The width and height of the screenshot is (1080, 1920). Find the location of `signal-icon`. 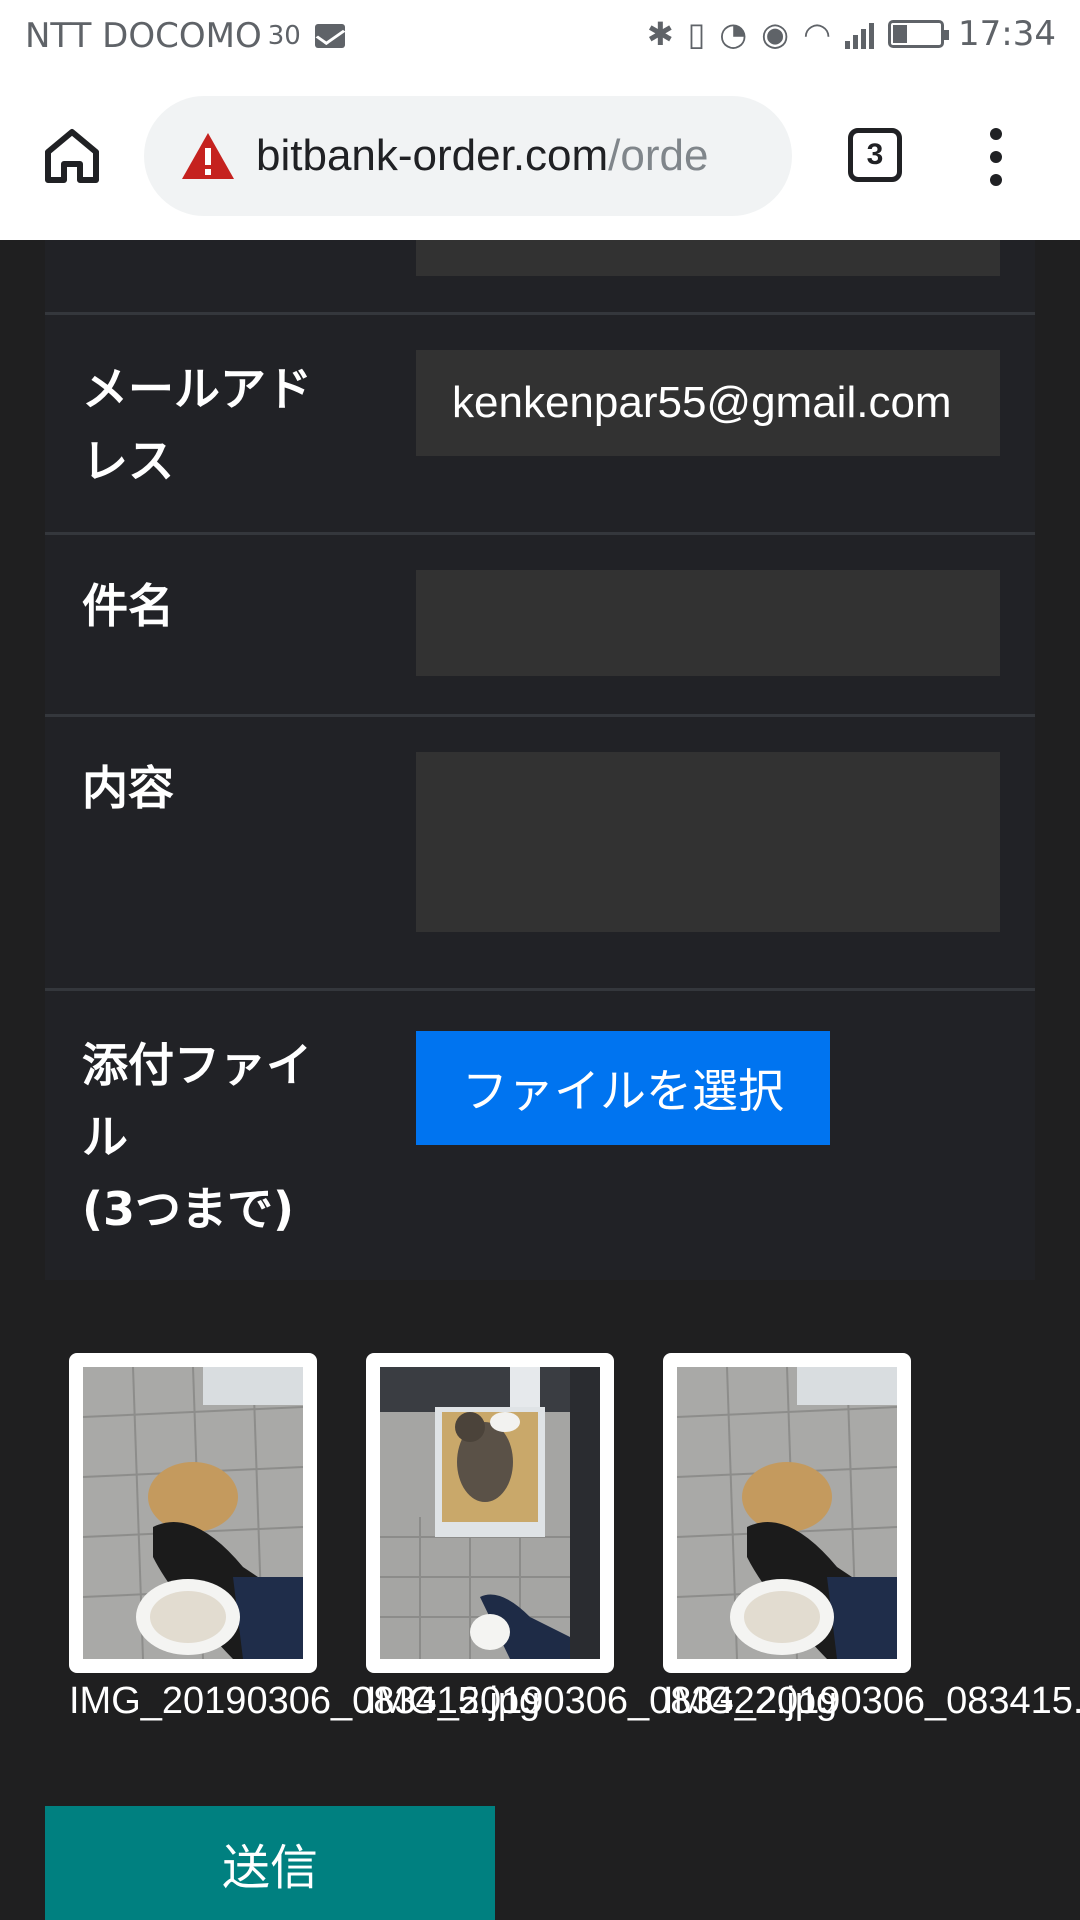

signal-icon is located at coordinates (860, 34).